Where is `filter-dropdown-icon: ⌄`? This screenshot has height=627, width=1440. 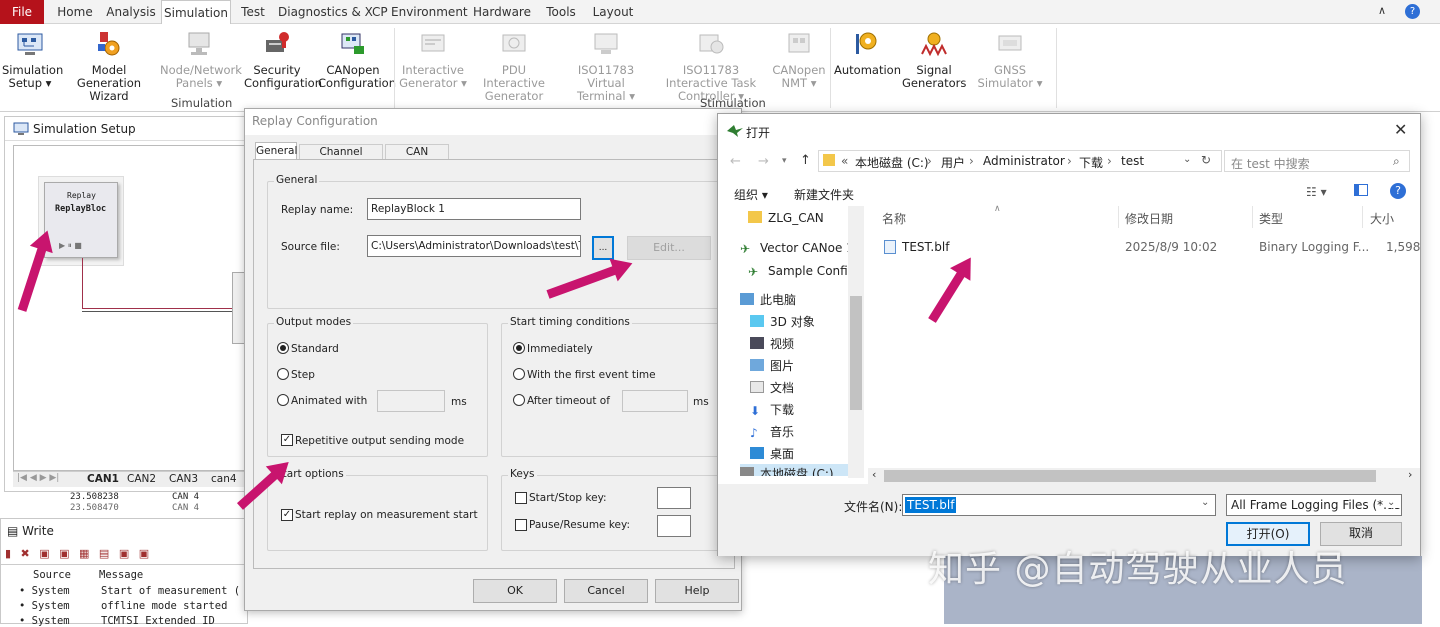
filter-dropdown-icon: ⌄ is located at coordinates (1394, 502).